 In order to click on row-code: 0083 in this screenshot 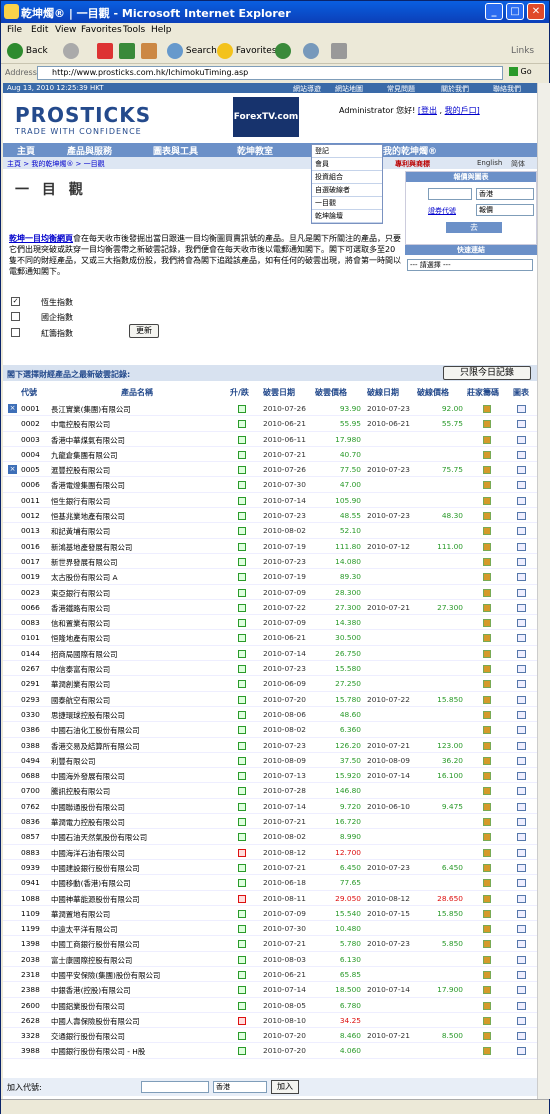, I will do `click(30, 622)`.